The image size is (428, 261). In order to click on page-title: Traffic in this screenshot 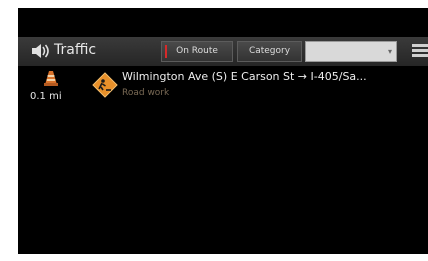, I will do `click(75, 50)`.